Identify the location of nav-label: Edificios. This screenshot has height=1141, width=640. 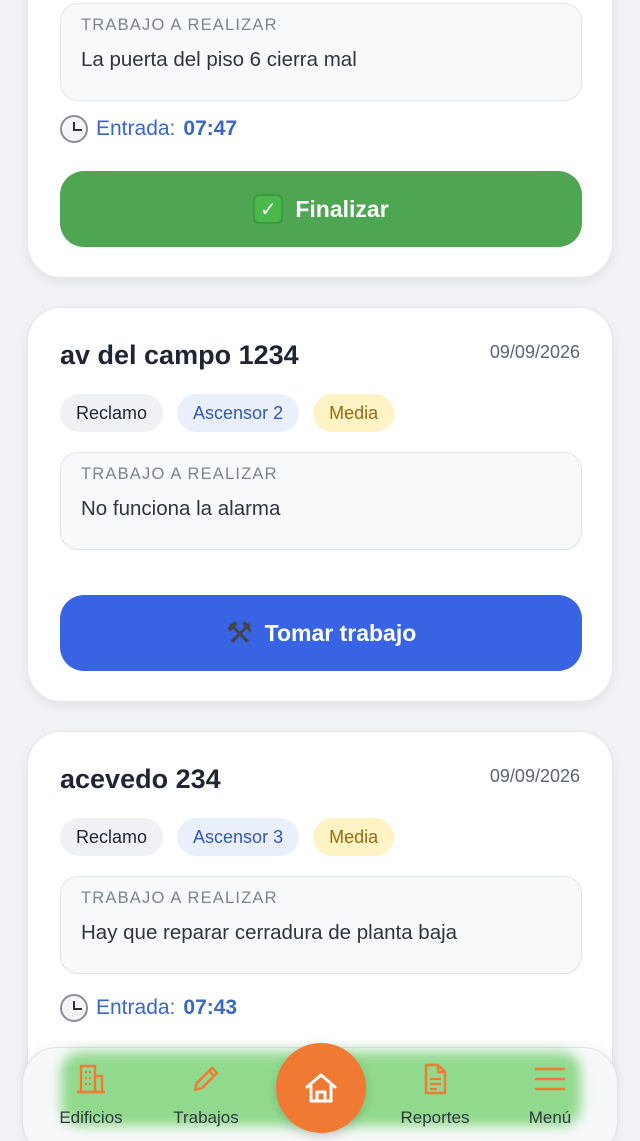
(91, 1117).